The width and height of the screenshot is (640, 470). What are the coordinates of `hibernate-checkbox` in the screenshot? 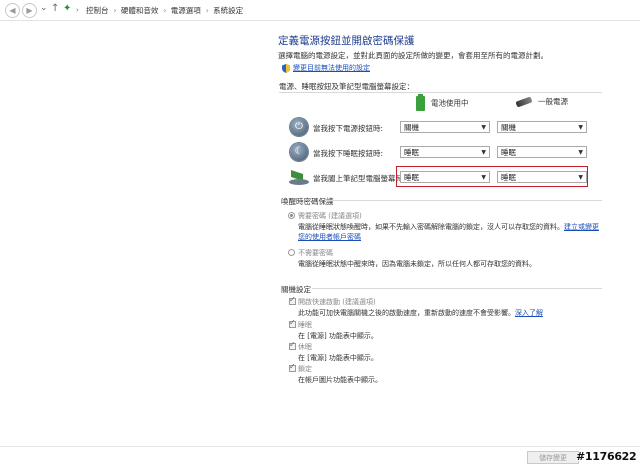 It's located at (292, 345).